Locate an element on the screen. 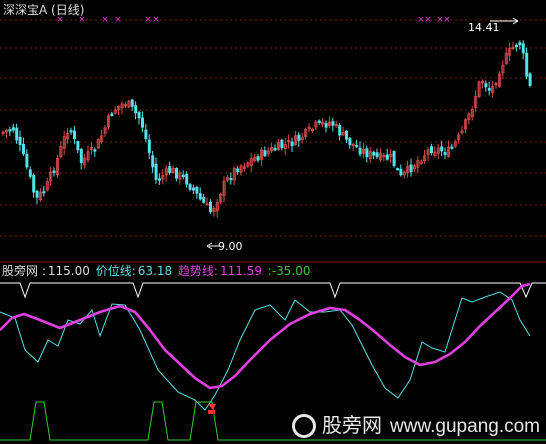  window-title: 深深宝A (日线) is located at coordinates (44, 10).